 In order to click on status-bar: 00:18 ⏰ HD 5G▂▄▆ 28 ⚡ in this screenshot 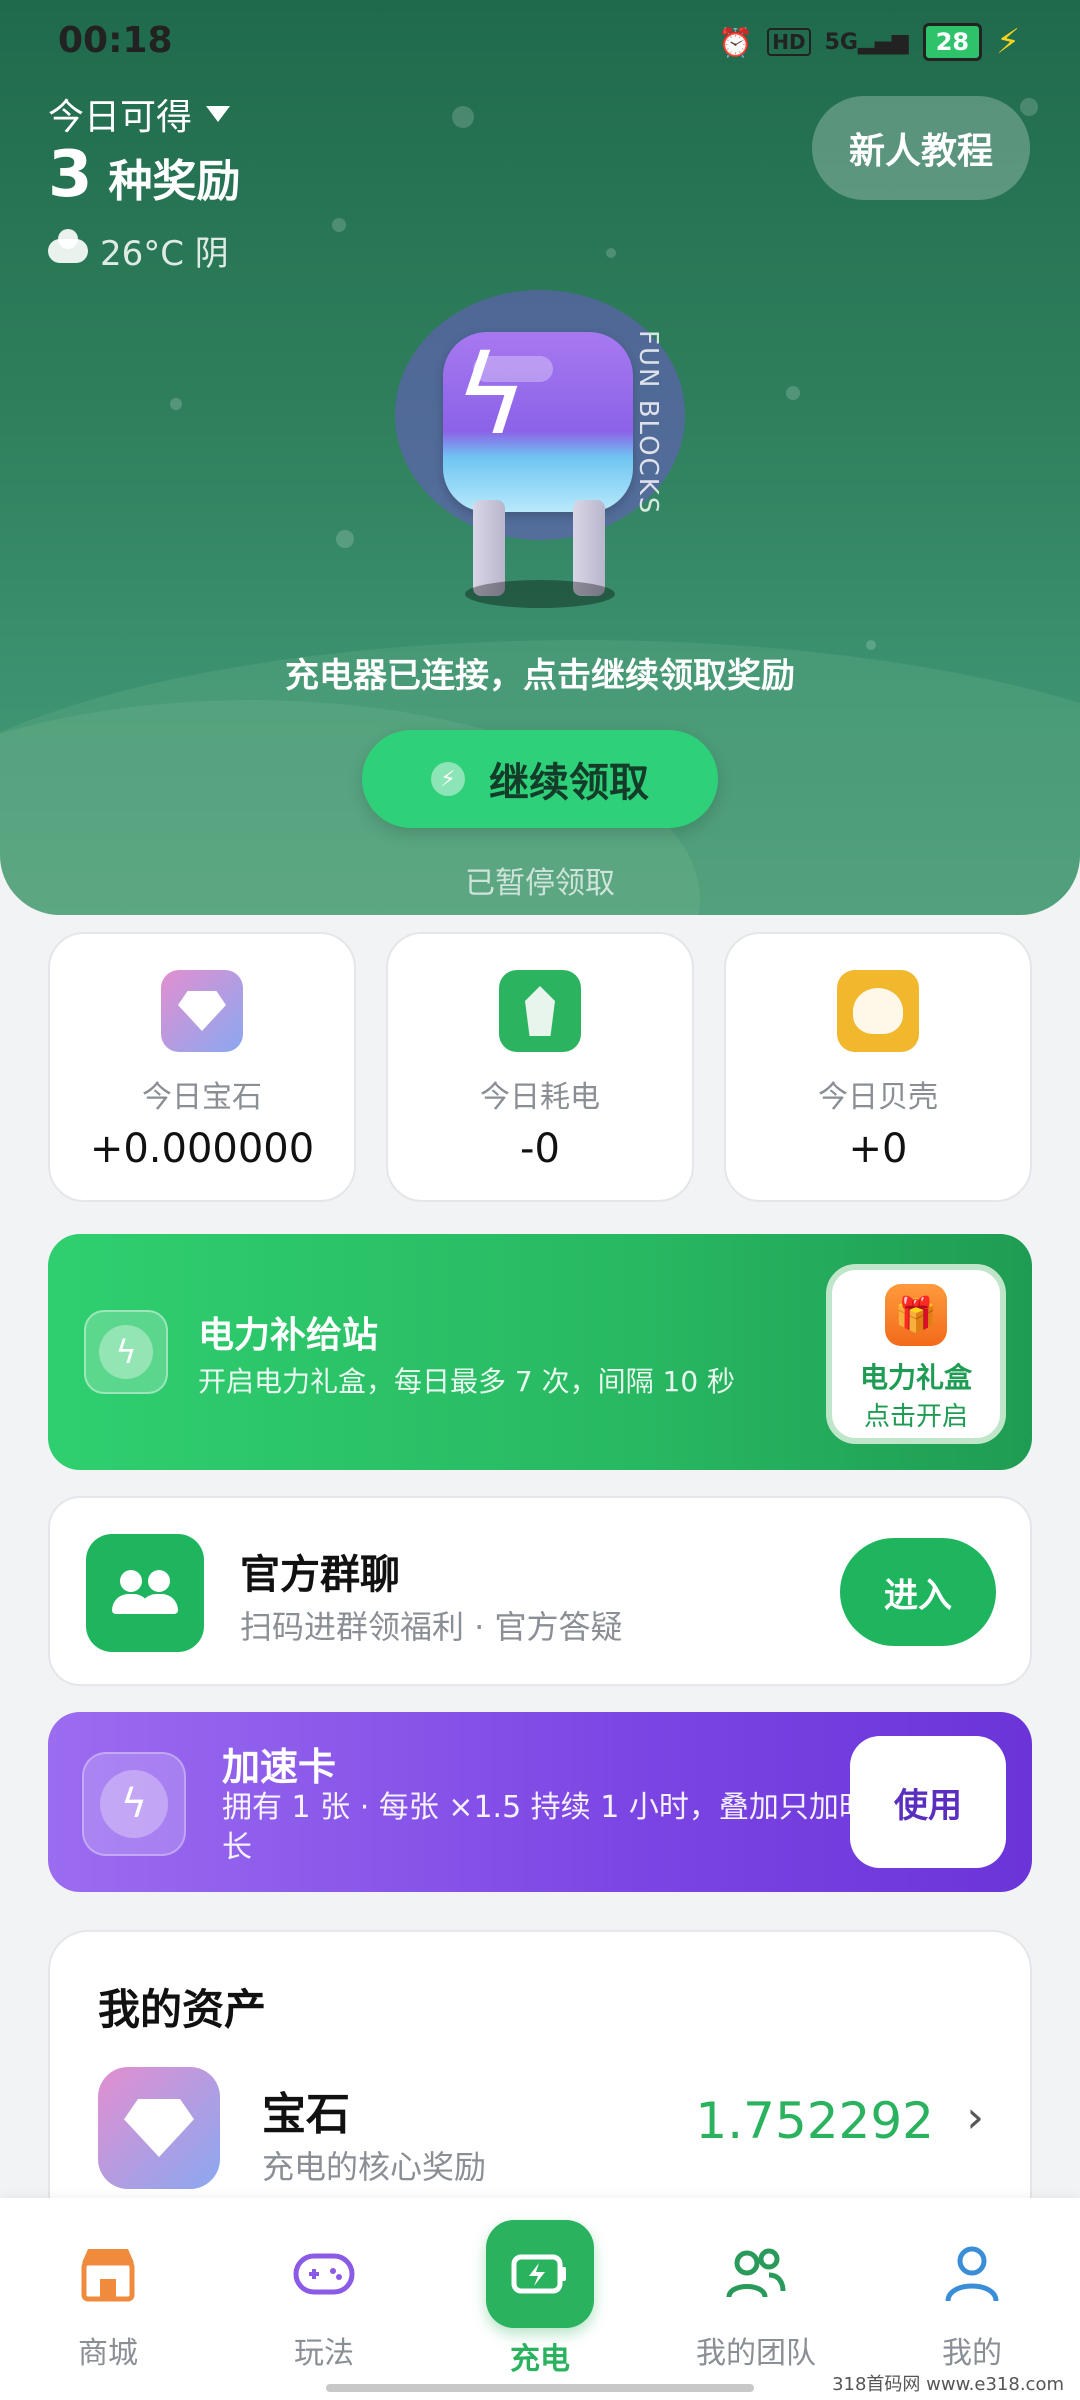, I will do `click(540, 40)`.